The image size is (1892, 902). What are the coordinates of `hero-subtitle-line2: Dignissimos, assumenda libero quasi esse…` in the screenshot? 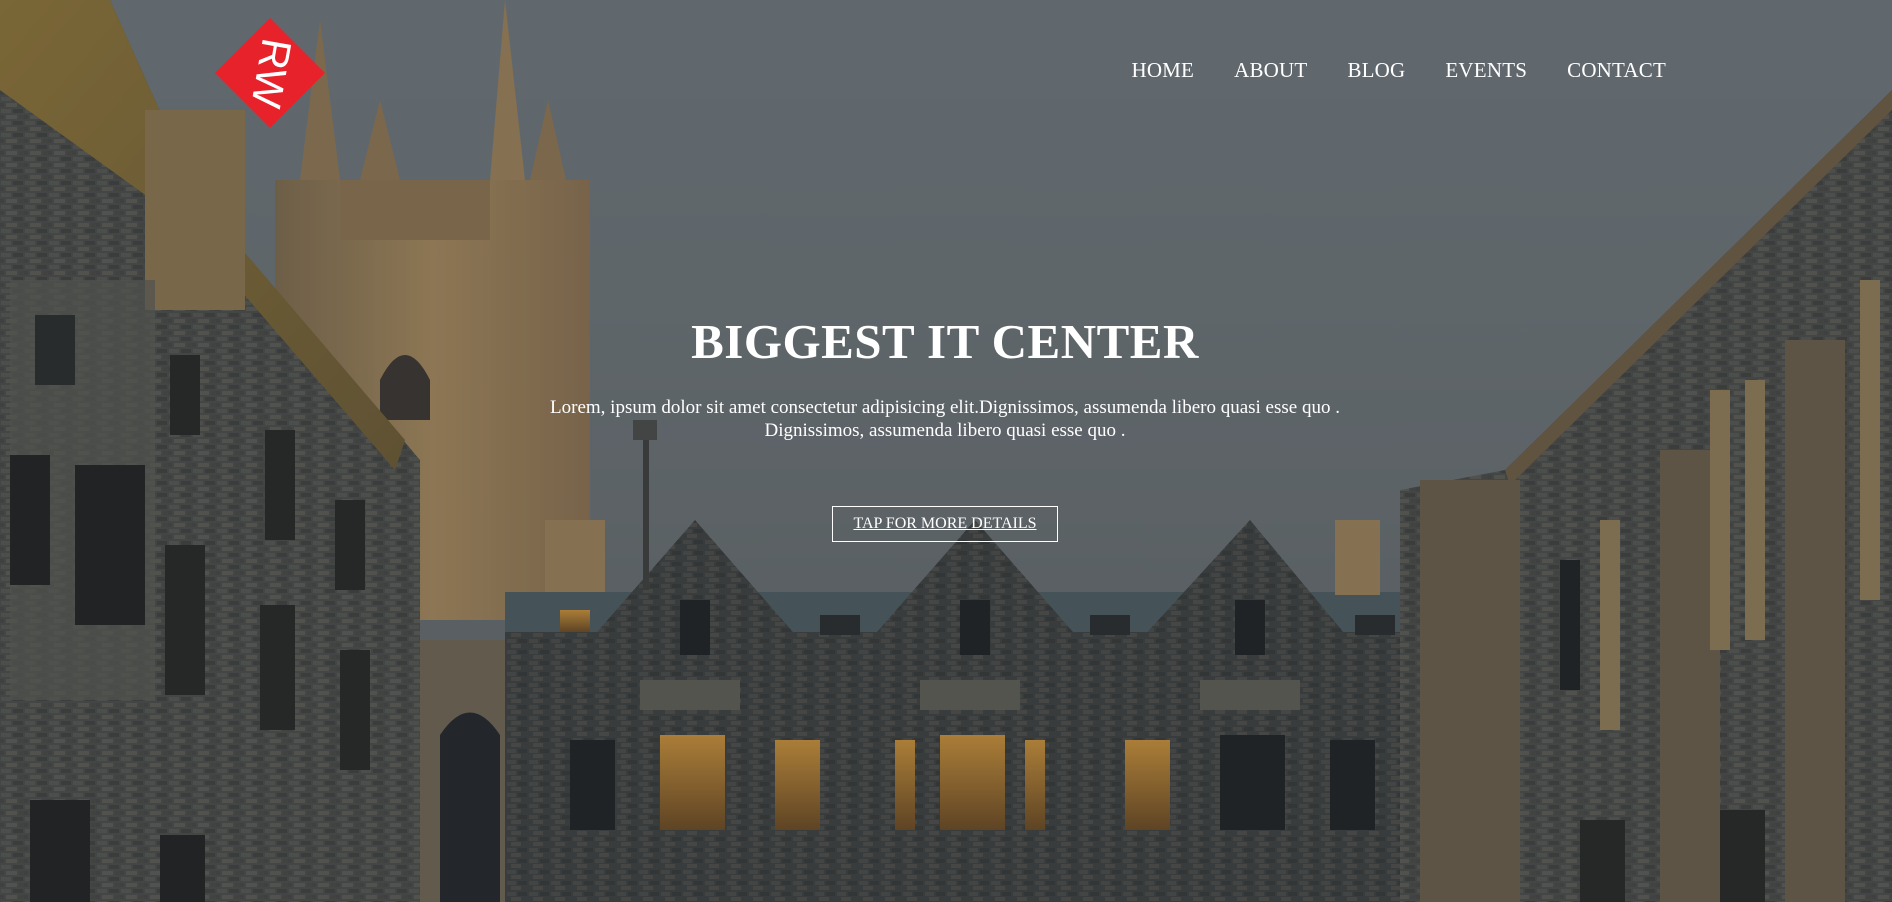 It's located at (945, 430).